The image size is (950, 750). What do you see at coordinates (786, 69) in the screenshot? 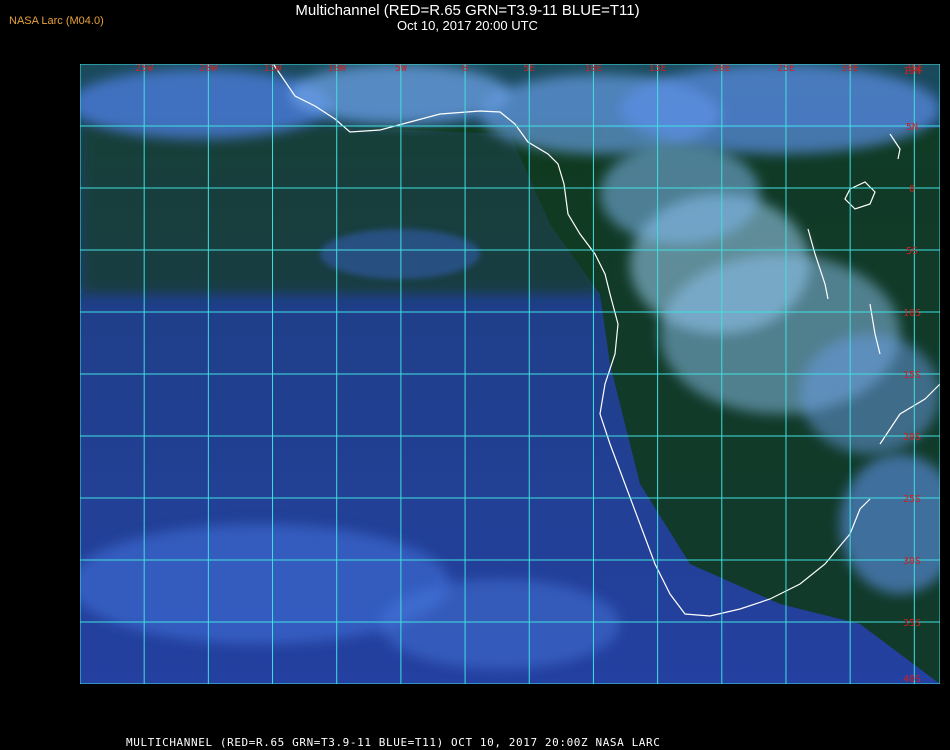
I see `longitude-label: 25E` at bounding box center [786, 69].